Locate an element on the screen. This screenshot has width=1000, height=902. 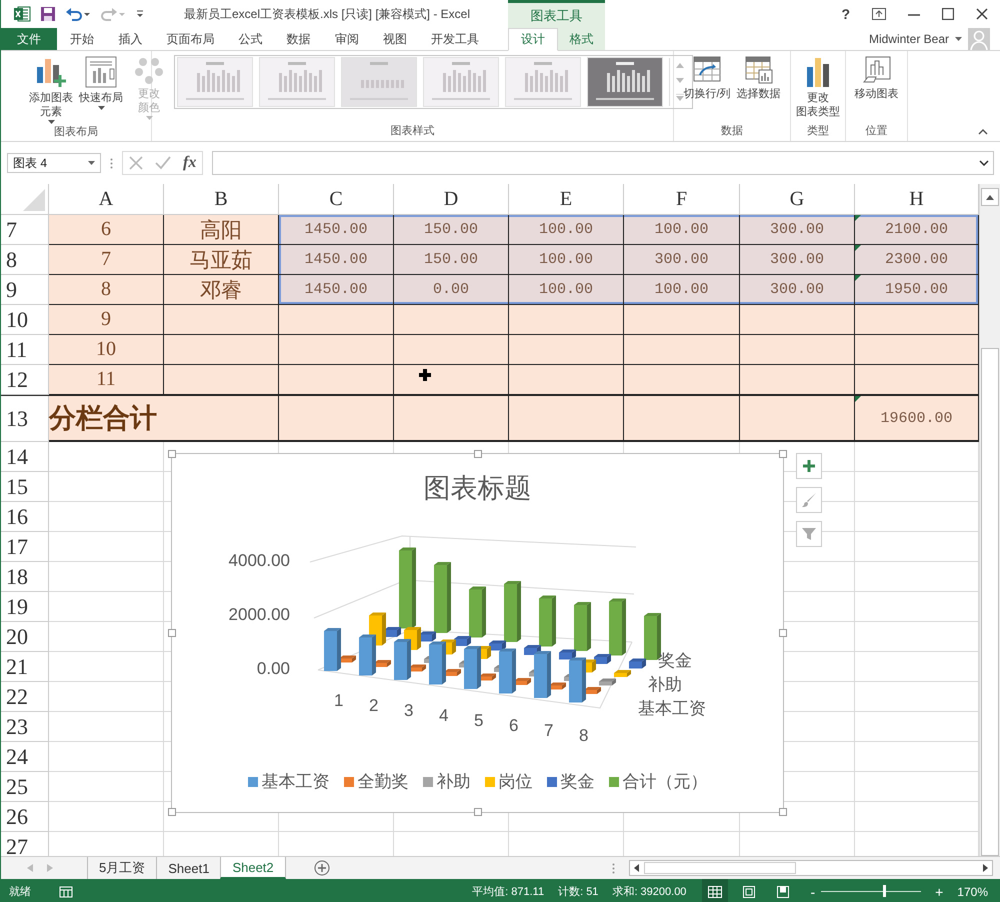
ribbon-tab: 数据 is located at coordinates (299, 39).